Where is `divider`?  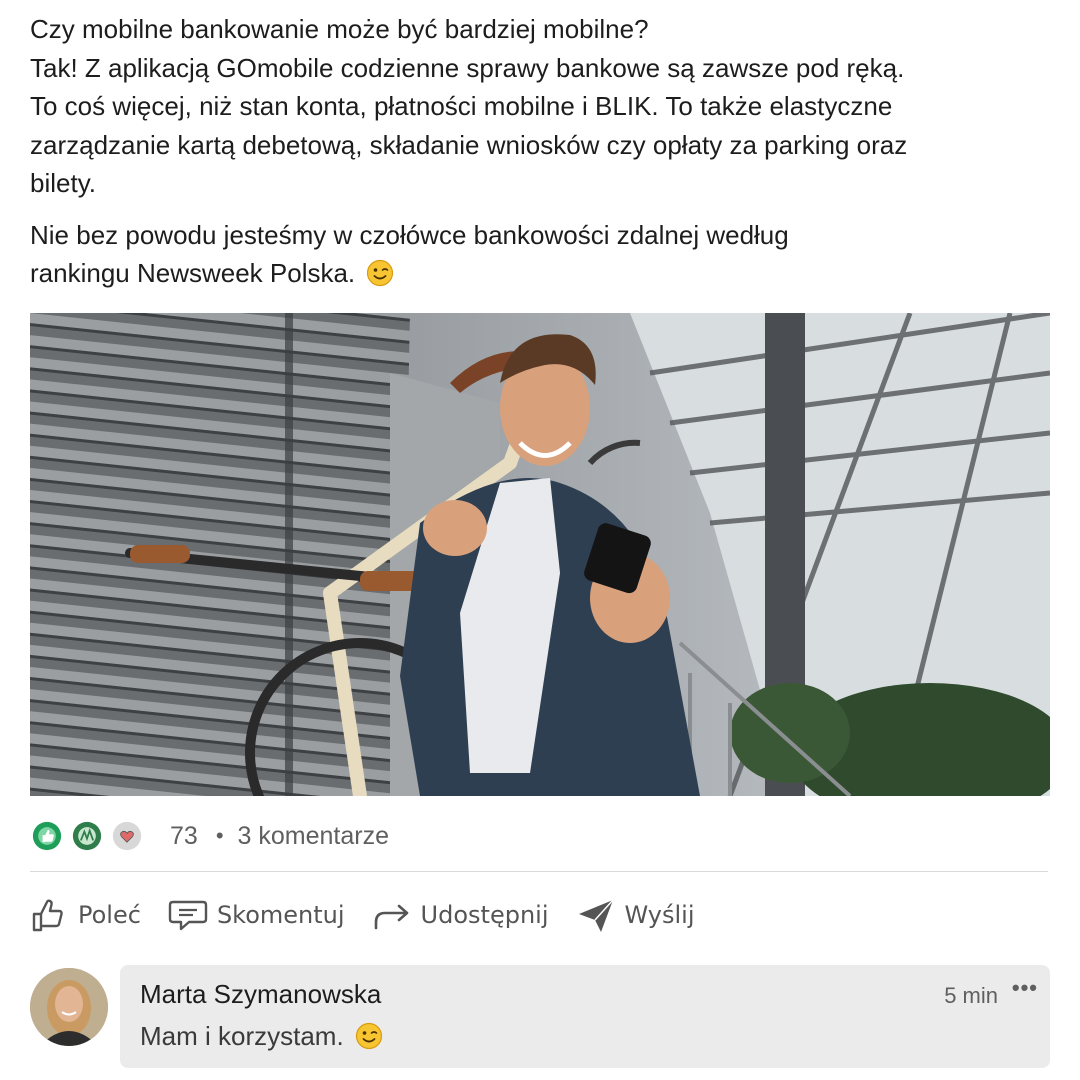
divider is located at coordinates (539, 871).